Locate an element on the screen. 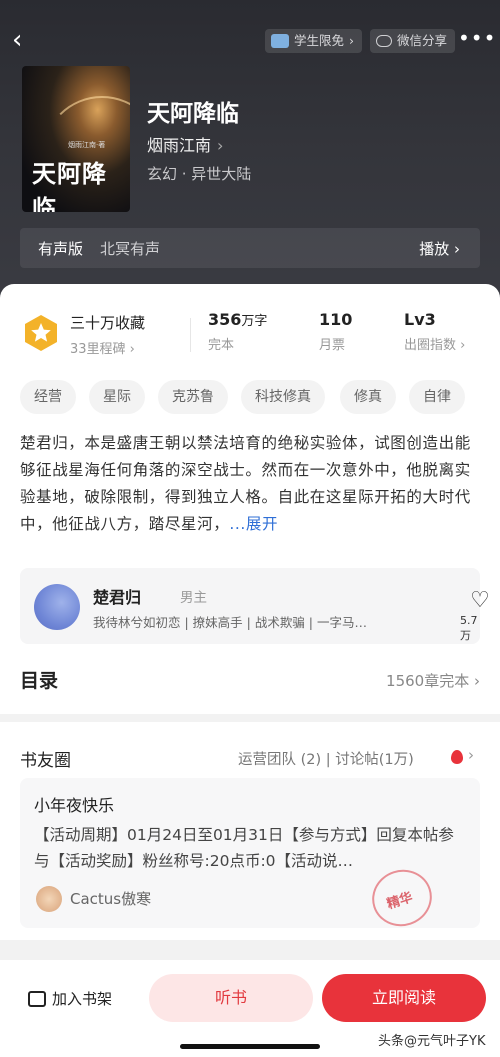  toc-title: 目录 is located at coordinates (39, 681).